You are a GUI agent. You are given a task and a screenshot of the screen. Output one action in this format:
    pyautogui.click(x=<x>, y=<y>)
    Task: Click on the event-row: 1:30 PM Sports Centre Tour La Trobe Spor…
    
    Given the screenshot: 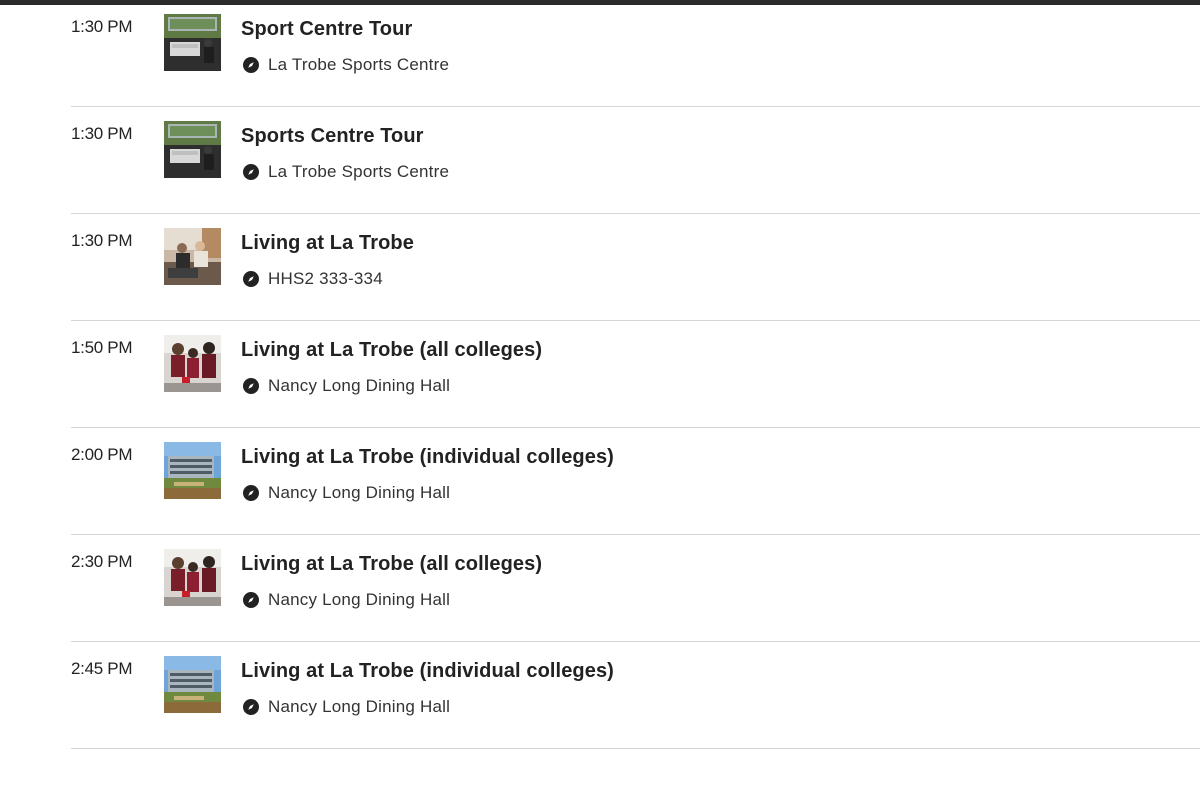 What is the action you would take?
    pyautogui.click(x=635, y=160)
    